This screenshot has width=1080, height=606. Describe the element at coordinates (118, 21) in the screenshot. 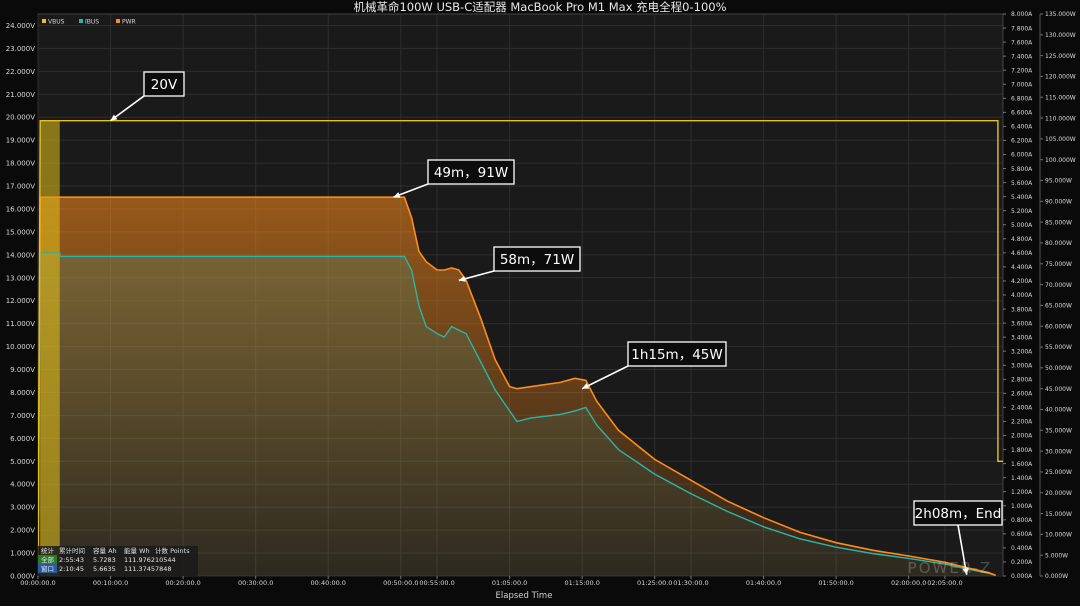

I see `legend-swatch-pwr` at that location.